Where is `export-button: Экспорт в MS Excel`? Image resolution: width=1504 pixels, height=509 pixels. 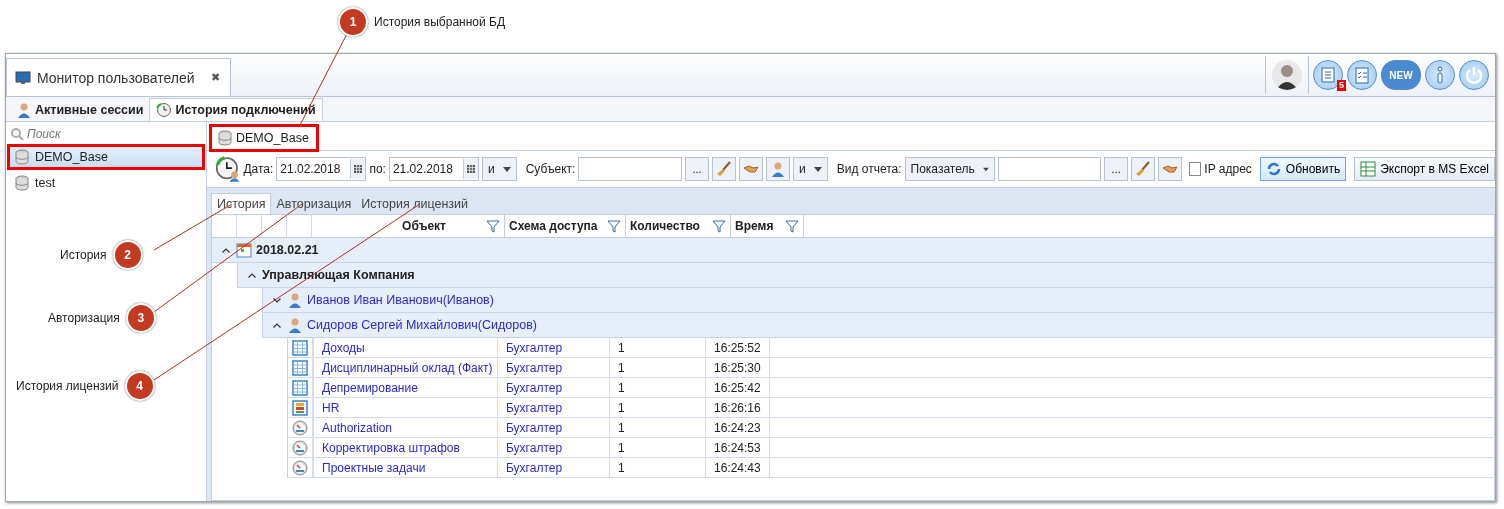 export-button: Экспорт в MS Excel is located at coordinates (1424, 169).